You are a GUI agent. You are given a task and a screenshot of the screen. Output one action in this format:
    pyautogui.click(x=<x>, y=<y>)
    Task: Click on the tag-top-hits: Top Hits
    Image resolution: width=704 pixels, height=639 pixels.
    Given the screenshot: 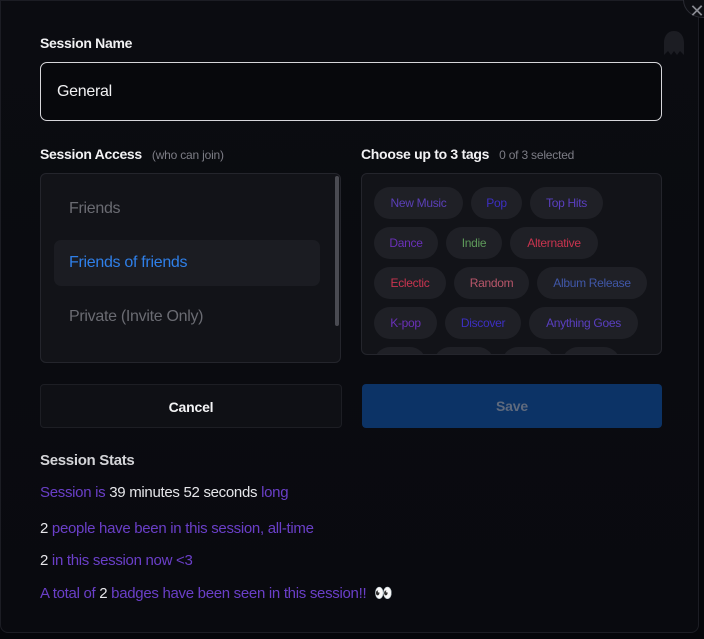 What is the action you would take?
    pyautogui.click(x=566, y=203)
    